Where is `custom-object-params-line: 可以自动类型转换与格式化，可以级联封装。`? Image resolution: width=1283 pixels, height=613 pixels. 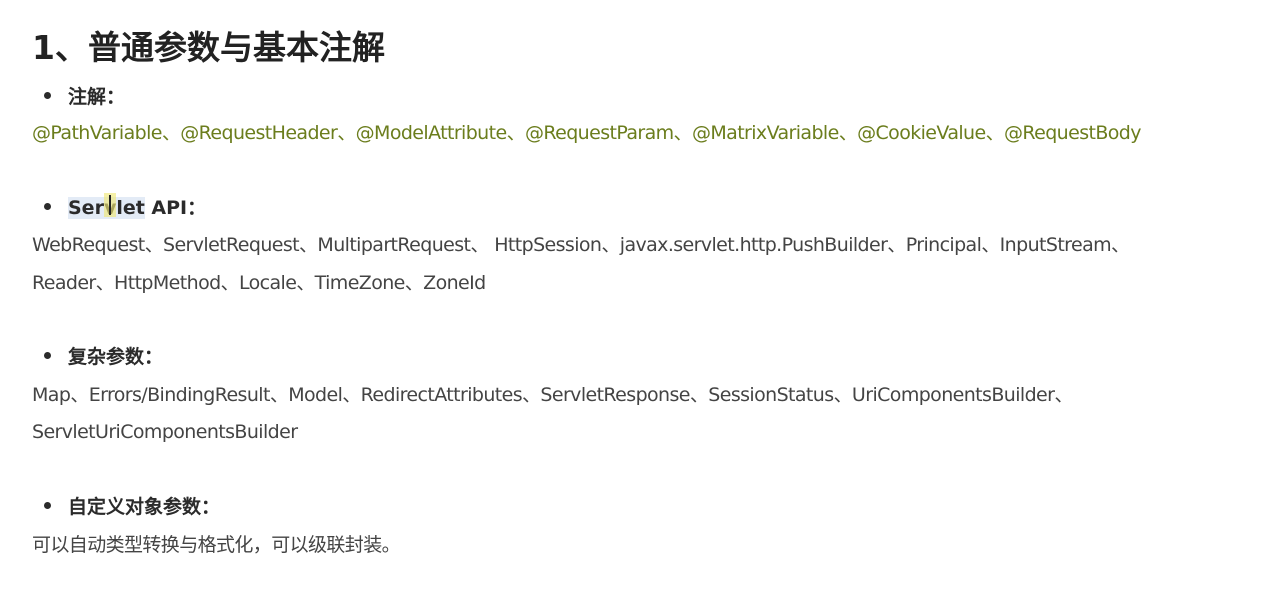 custom-object-params-line: 可以自动类型转换与格式化，可以级联封装。 is located at coordinates (216, 545).